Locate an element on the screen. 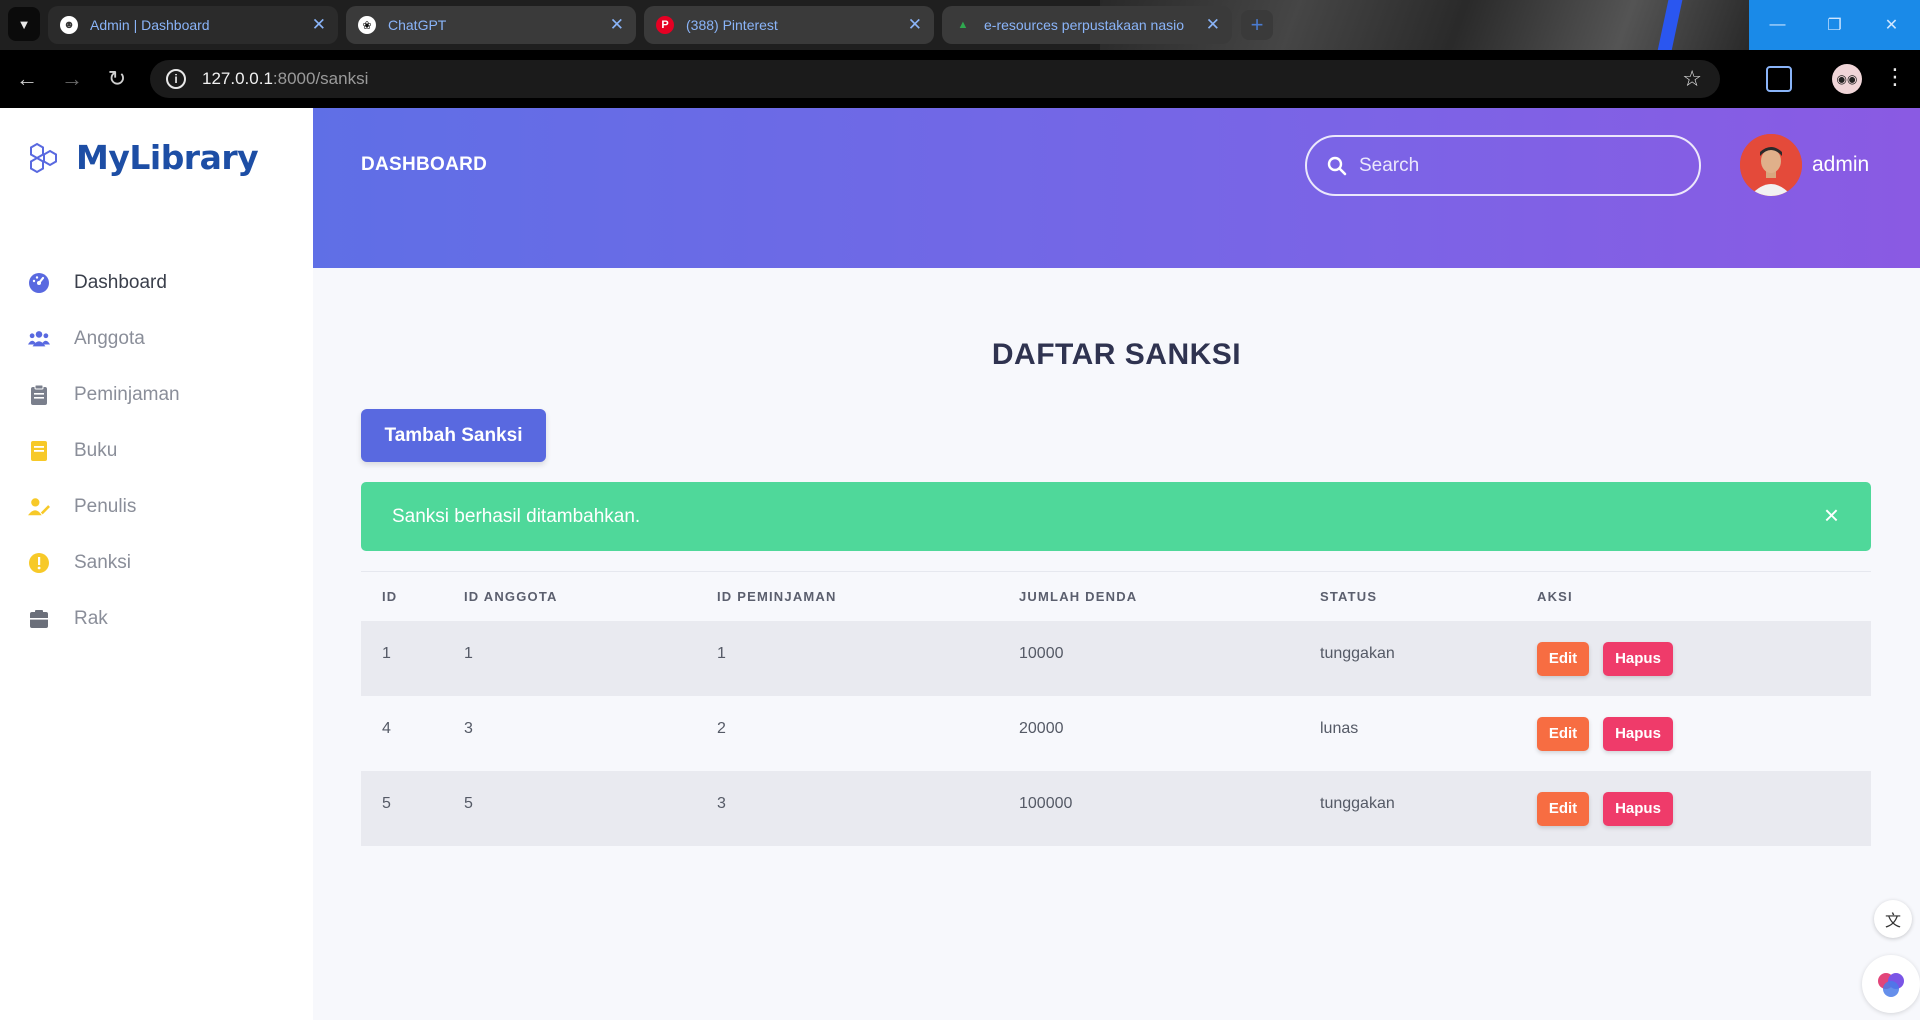  success-alert: Sanksi berhasil ditambahkan. × is located at coordinates (1116, 516).